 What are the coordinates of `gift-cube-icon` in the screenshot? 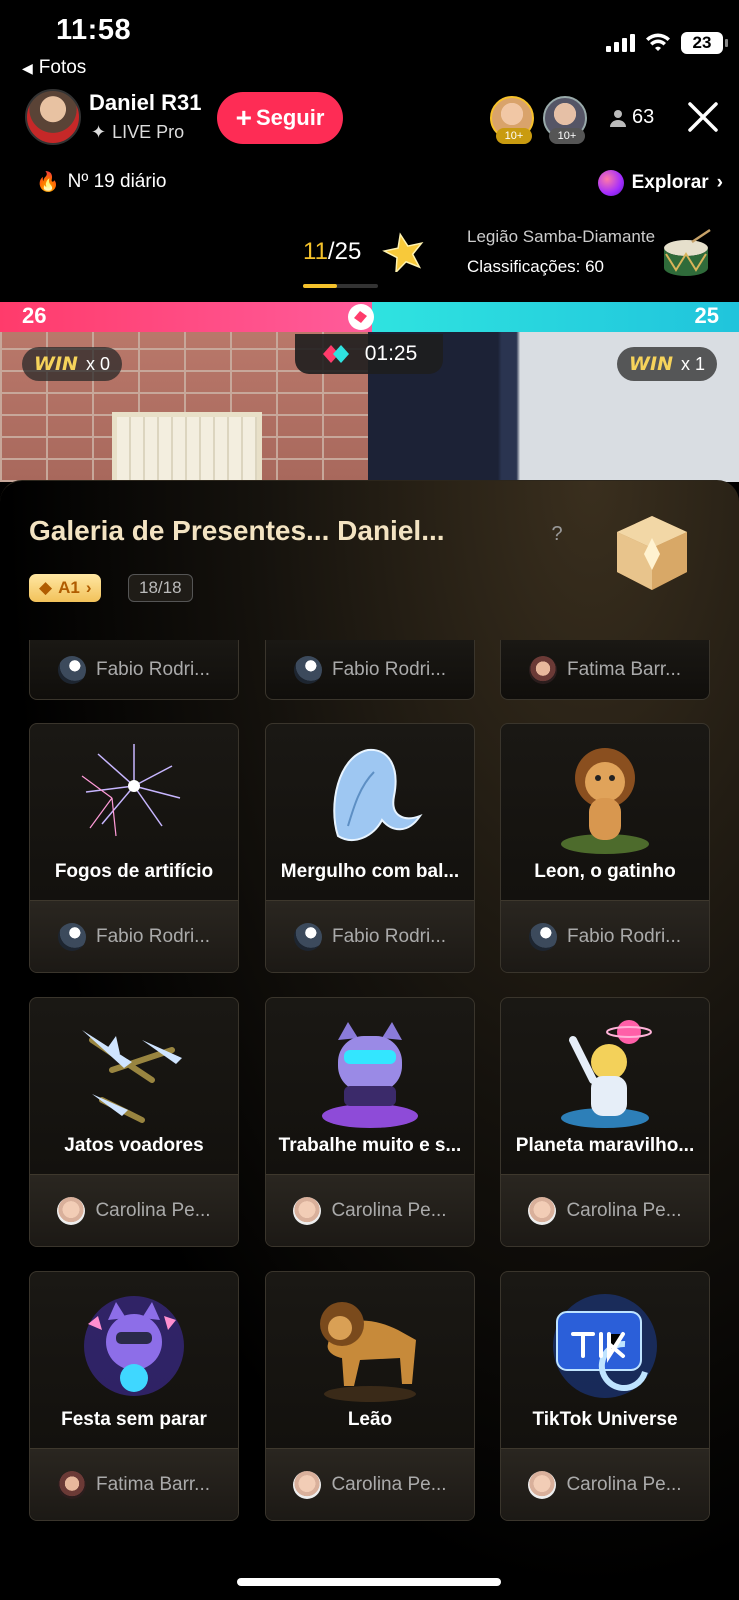 It's located at (652, 553).